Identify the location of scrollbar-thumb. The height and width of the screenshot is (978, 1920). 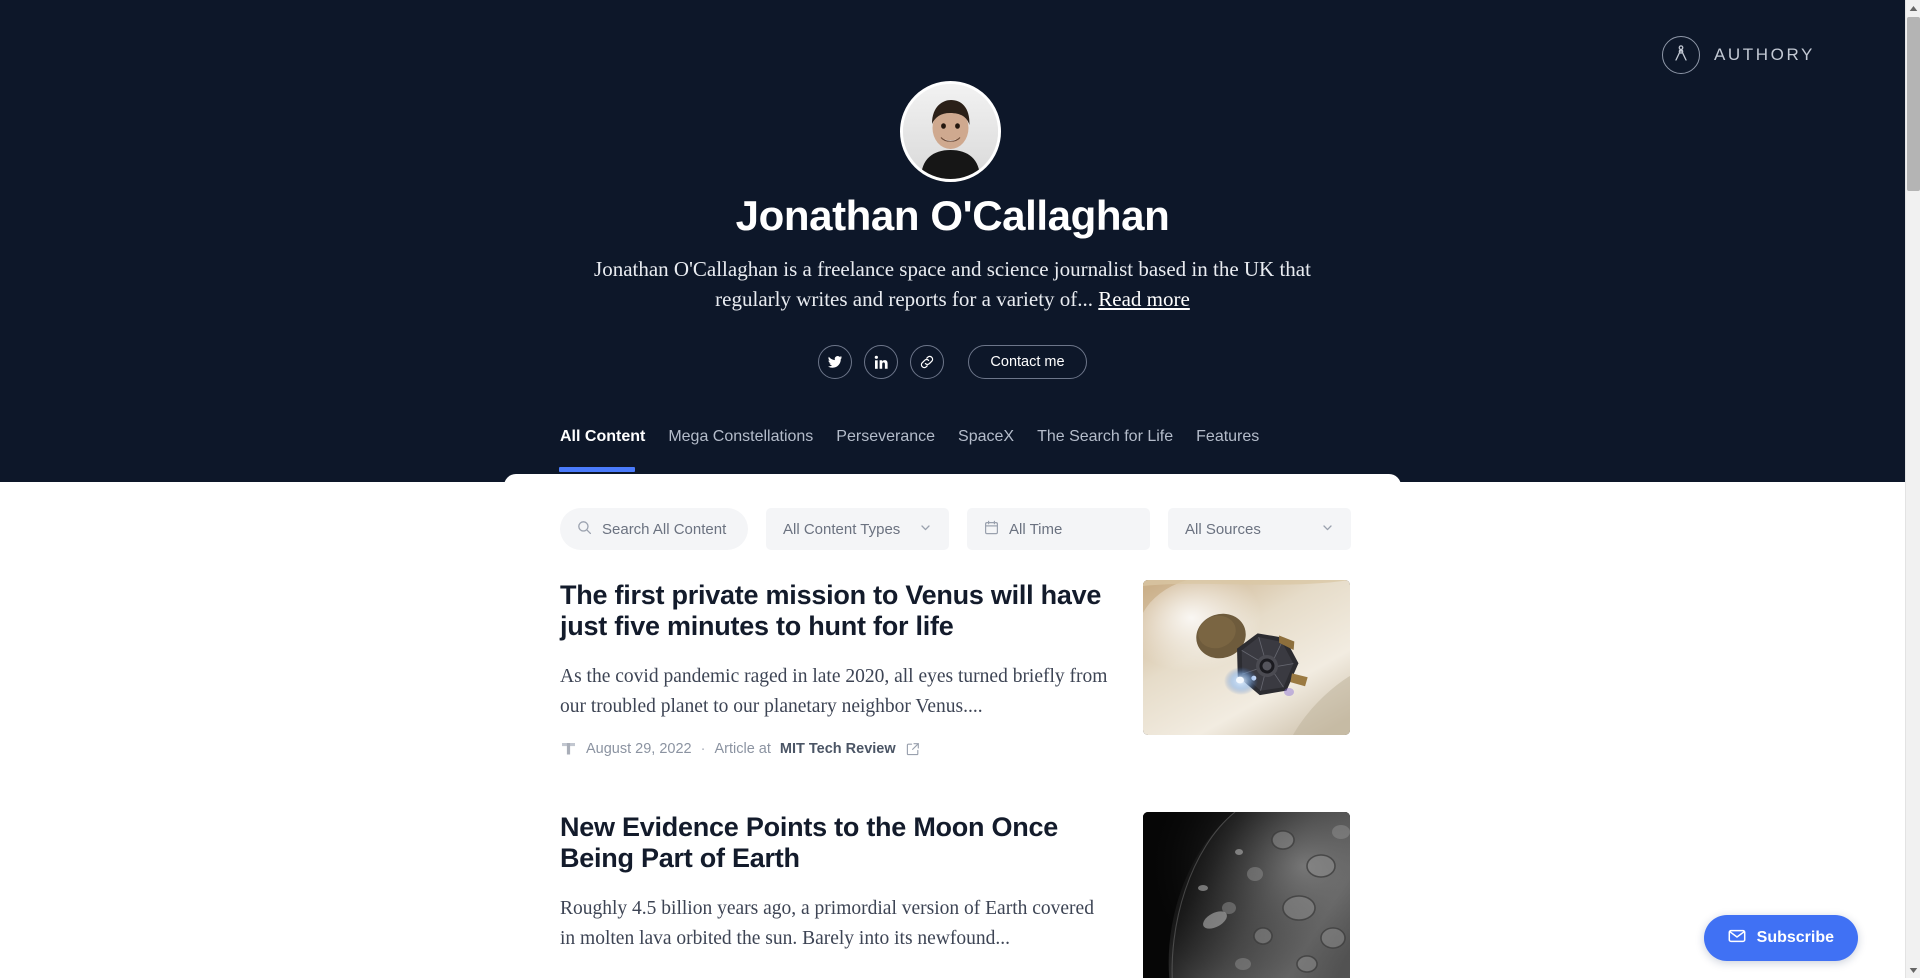
(1913, 104).